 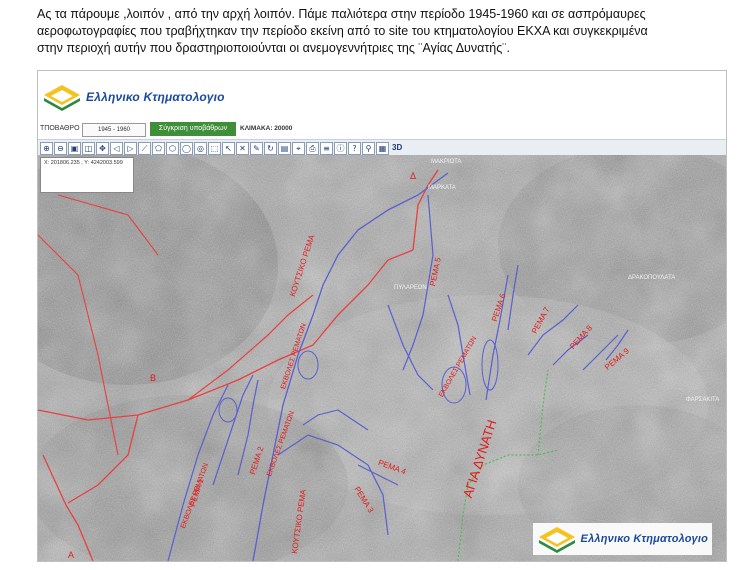 I want to click on edit-icon: ✎, so click(x=256, y=148).